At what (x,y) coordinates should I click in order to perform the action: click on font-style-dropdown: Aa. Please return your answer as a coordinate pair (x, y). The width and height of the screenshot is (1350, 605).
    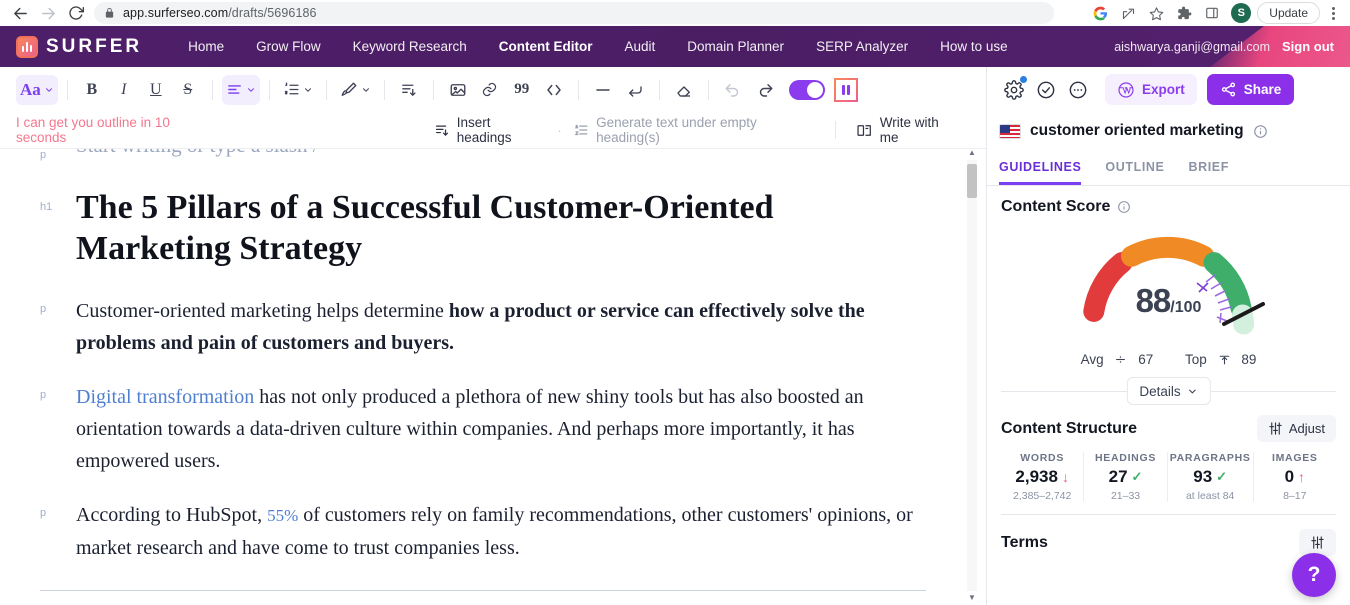
    Looking at the image, I should click on (37, 89).